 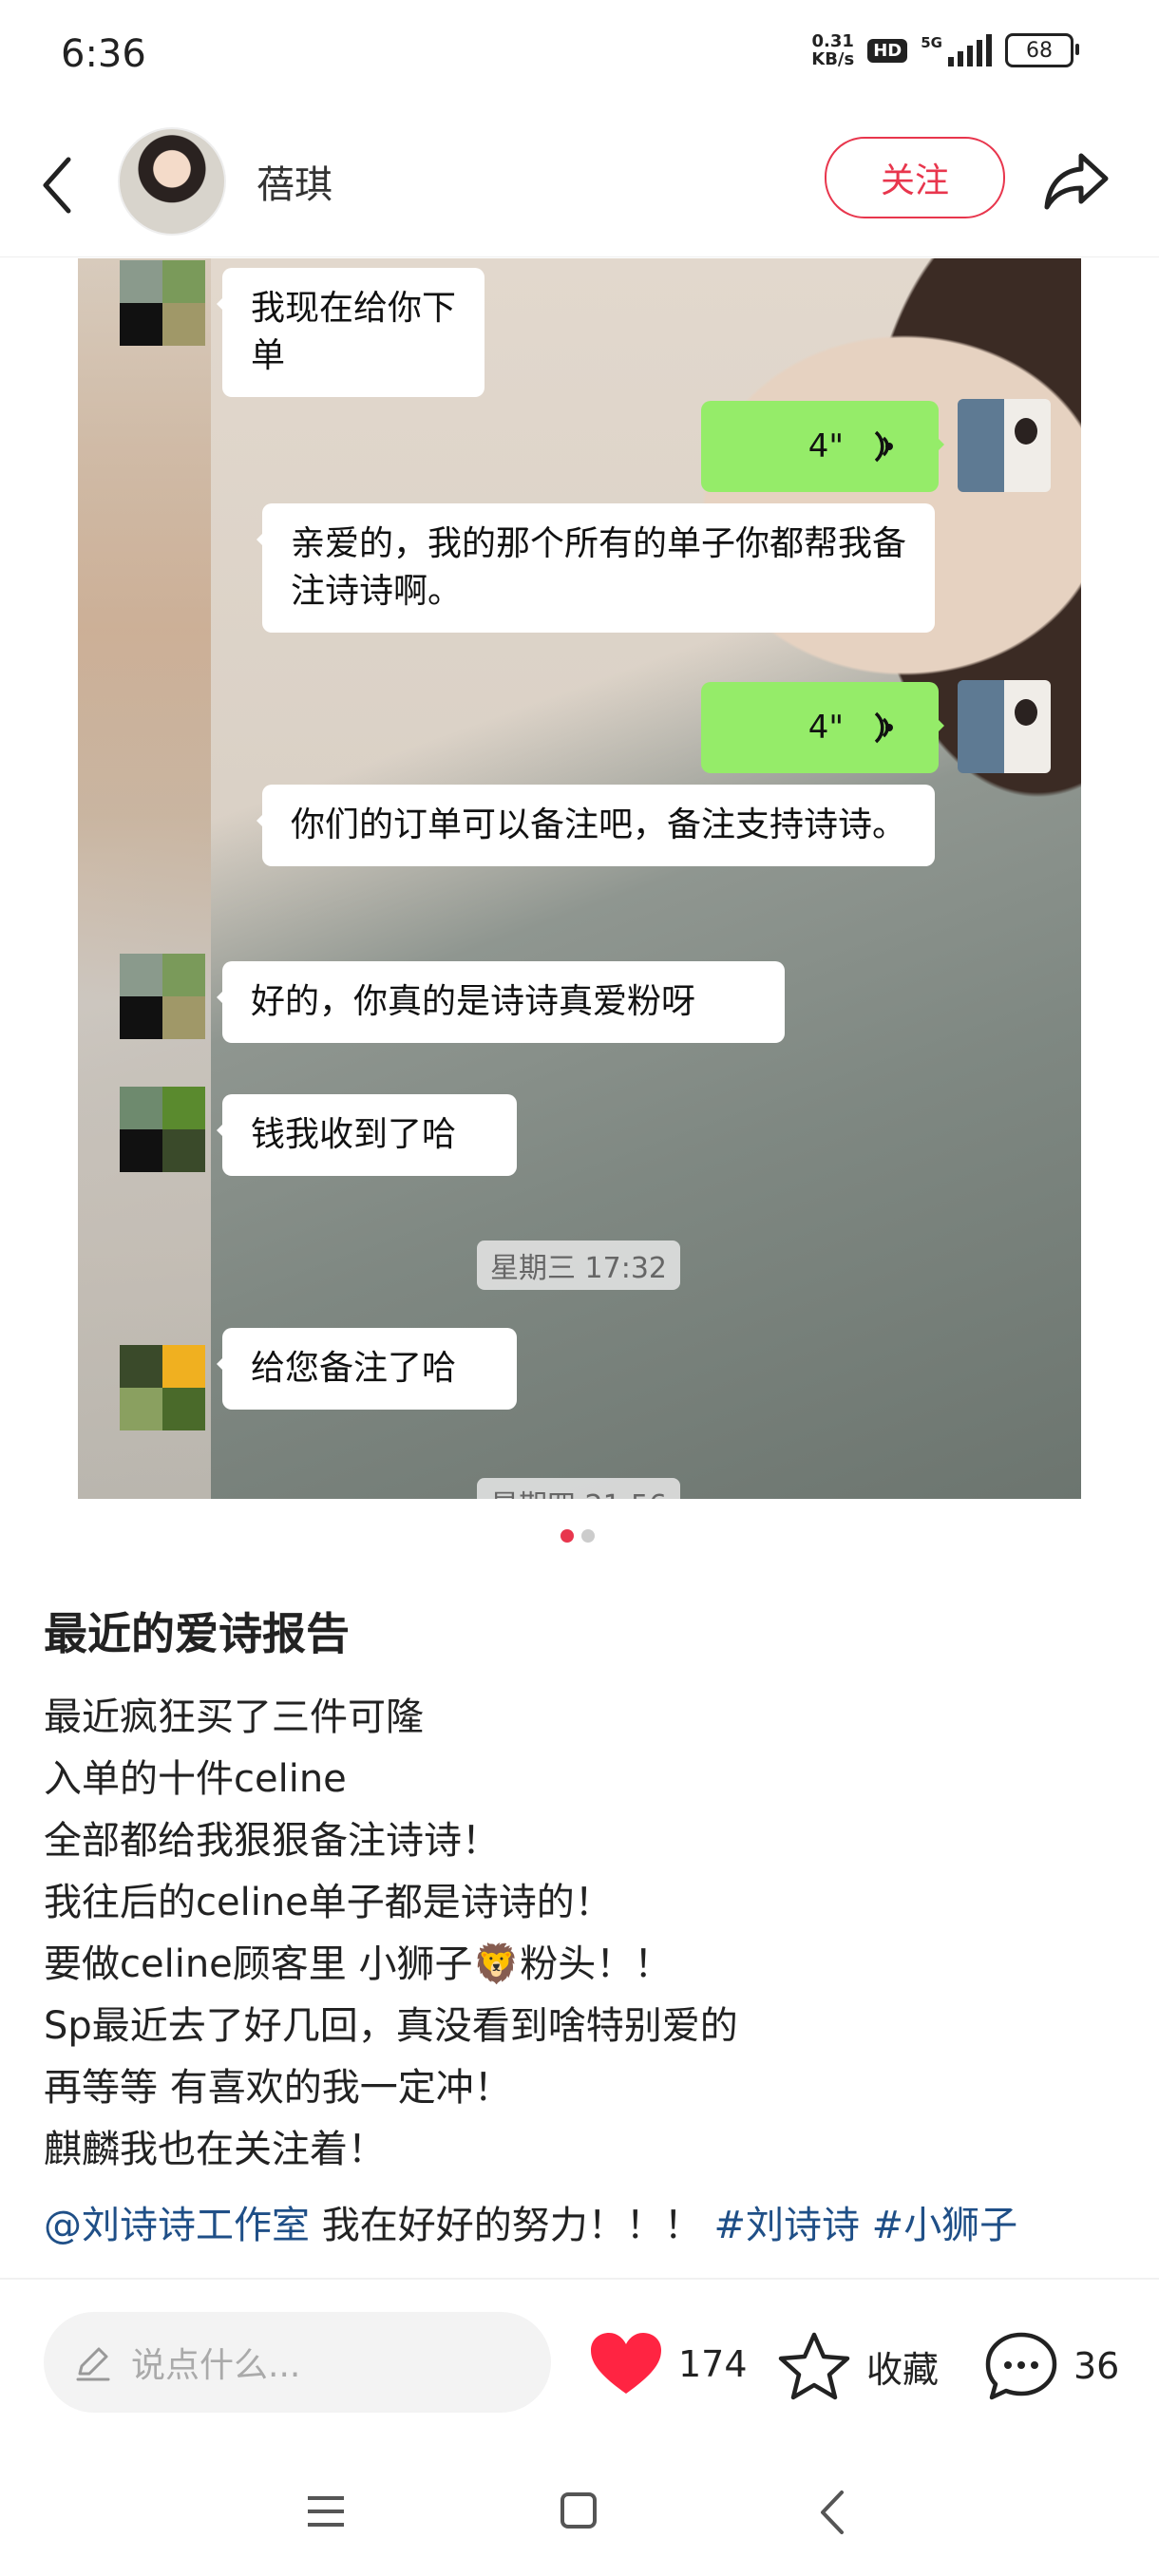 What do you see at coordinates (595, 825) in the screenshot?
I see `chat-bubble: 你们的订单可以备注吧，备注支持诗诗。` at bounding box center [595, 825].